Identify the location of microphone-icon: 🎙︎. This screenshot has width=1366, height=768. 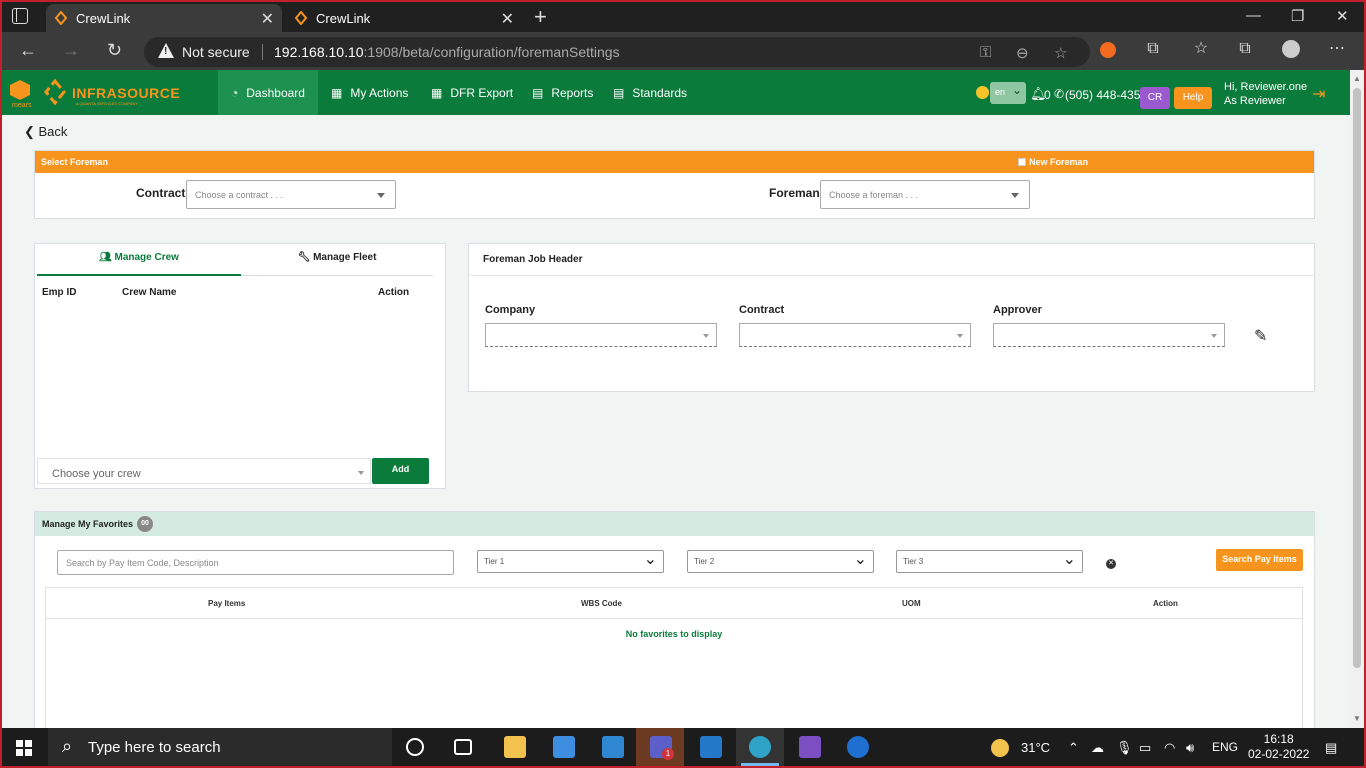
(1124, 748).